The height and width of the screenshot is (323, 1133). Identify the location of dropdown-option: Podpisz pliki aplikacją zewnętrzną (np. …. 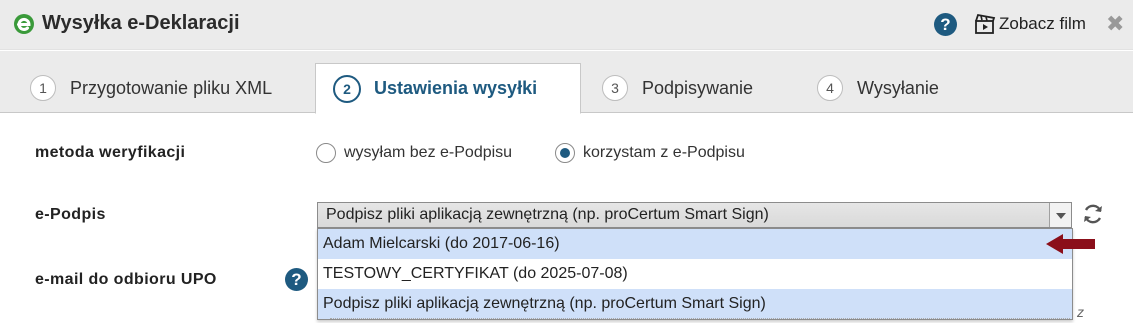
(695, 304).